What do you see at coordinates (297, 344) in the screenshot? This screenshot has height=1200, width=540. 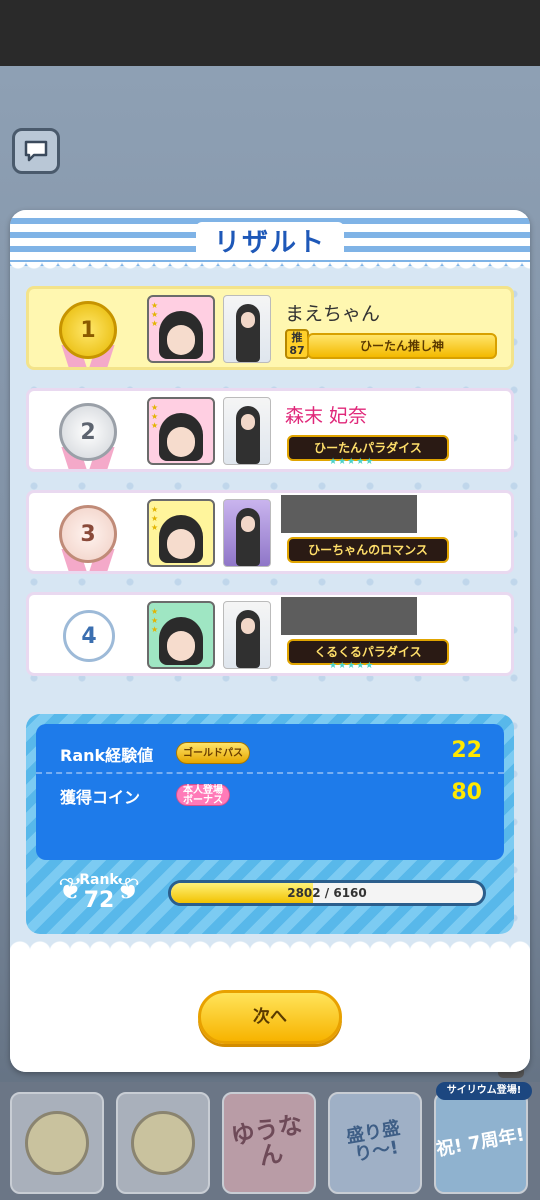 I see `oshi-badge: 推 87` at bounding box center [297, 344].